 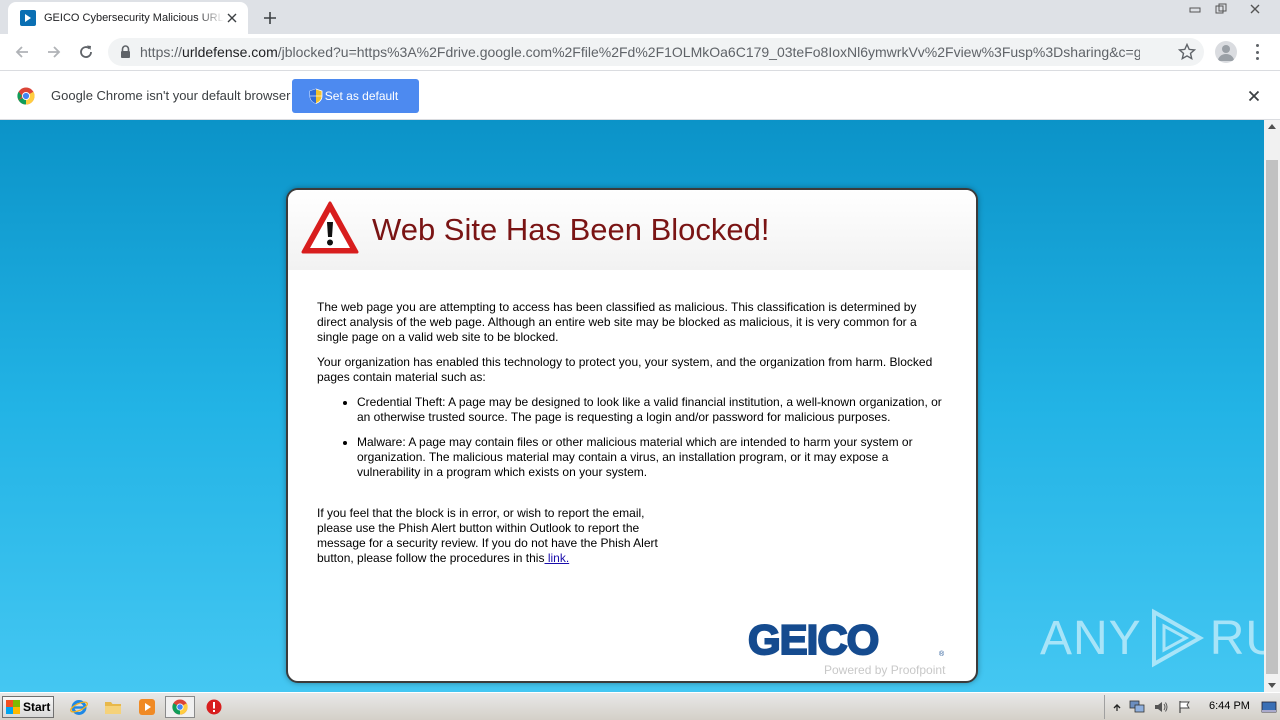 What do you see at coordinates (13, 707) in the screenshot?
I see `windows-logo-icon` at bounding box center [13, 707].